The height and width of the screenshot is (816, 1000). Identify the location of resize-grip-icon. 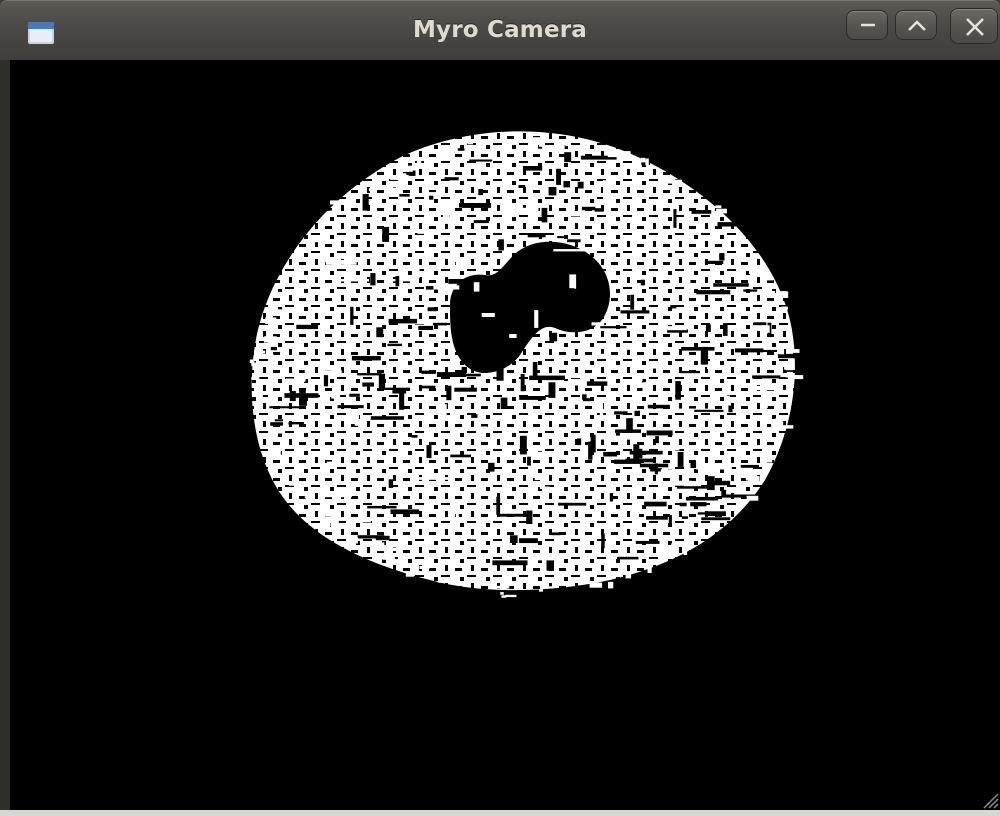
(989, 799).